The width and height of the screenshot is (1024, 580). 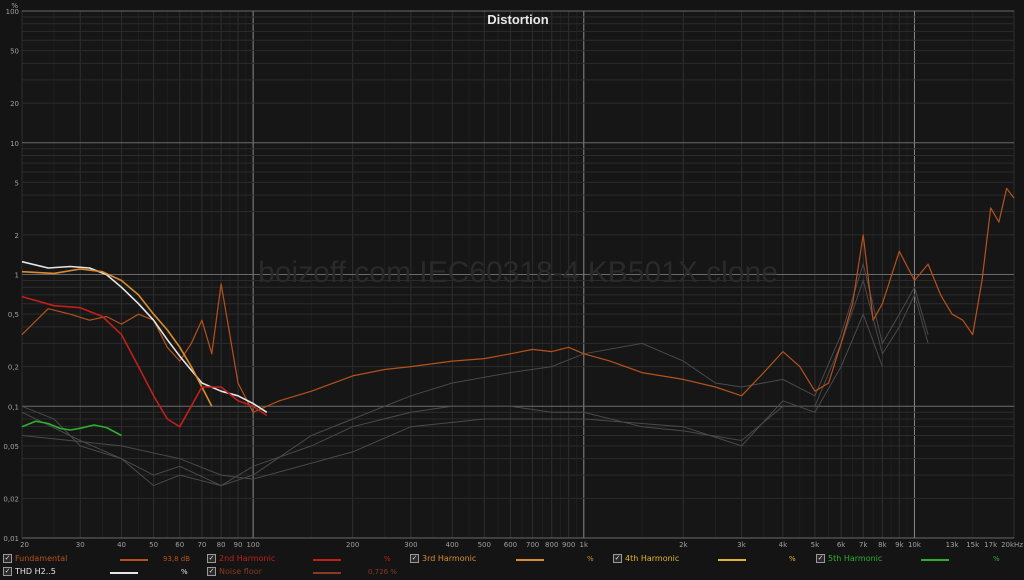 What do you see at coordinates (211, 571) in the screenshot?
I see `checkbox-noise-floor: ✓` at bounding box center [211, 571].